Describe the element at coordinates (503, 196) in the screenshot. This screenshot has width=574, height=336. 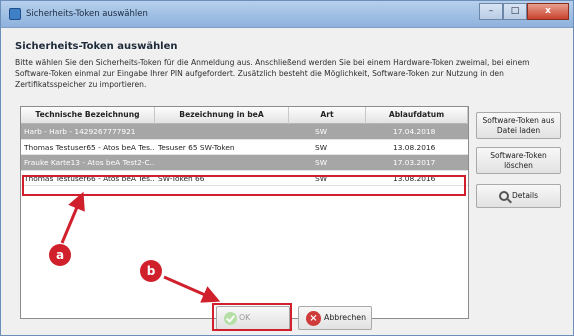
I see `magnifier-icon` at that location.